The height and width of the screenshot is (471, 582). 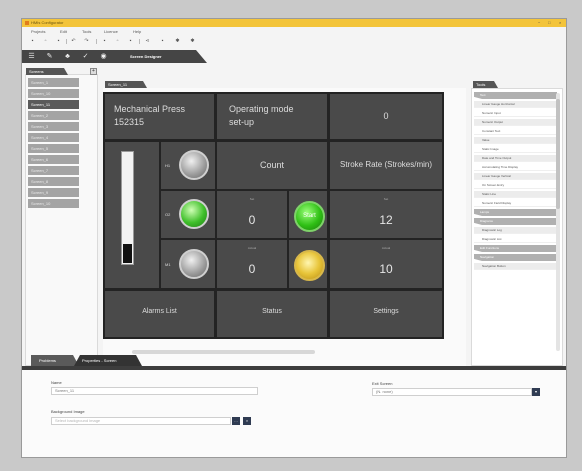 What do you see at coordinates (126, 84) in the screenshot?
I see `editor-tab: Screen_11` at bounding box center [126, 84].